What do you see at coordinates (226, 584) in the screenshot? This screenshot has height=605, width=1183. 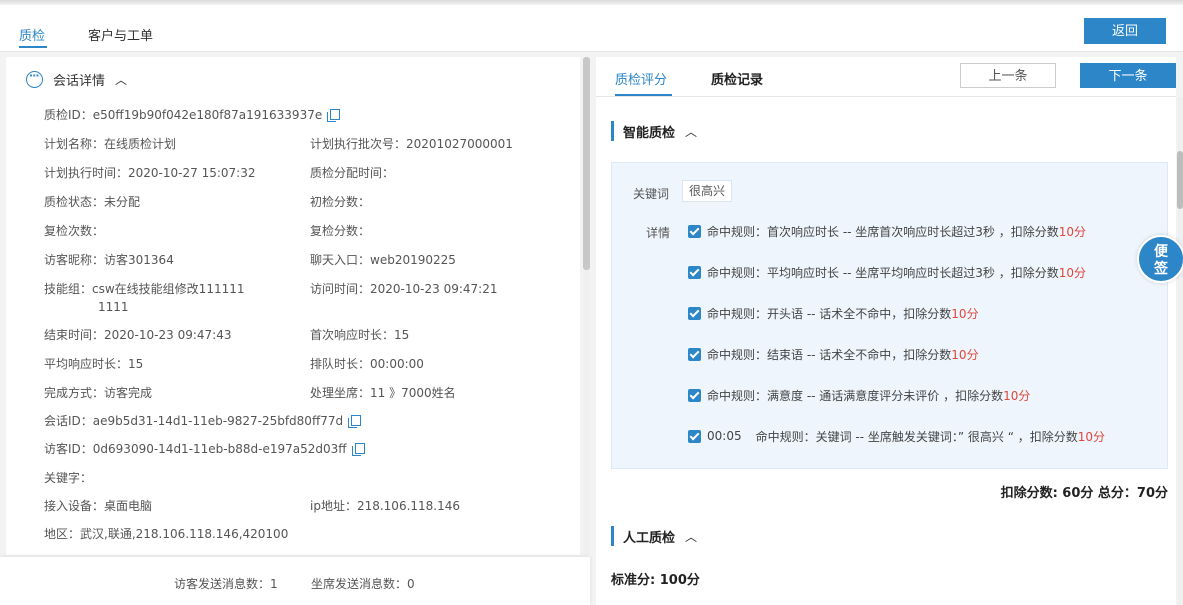 I see `visitor-message-count: 访客发送消息数：1` at bounding box center [226, 584].